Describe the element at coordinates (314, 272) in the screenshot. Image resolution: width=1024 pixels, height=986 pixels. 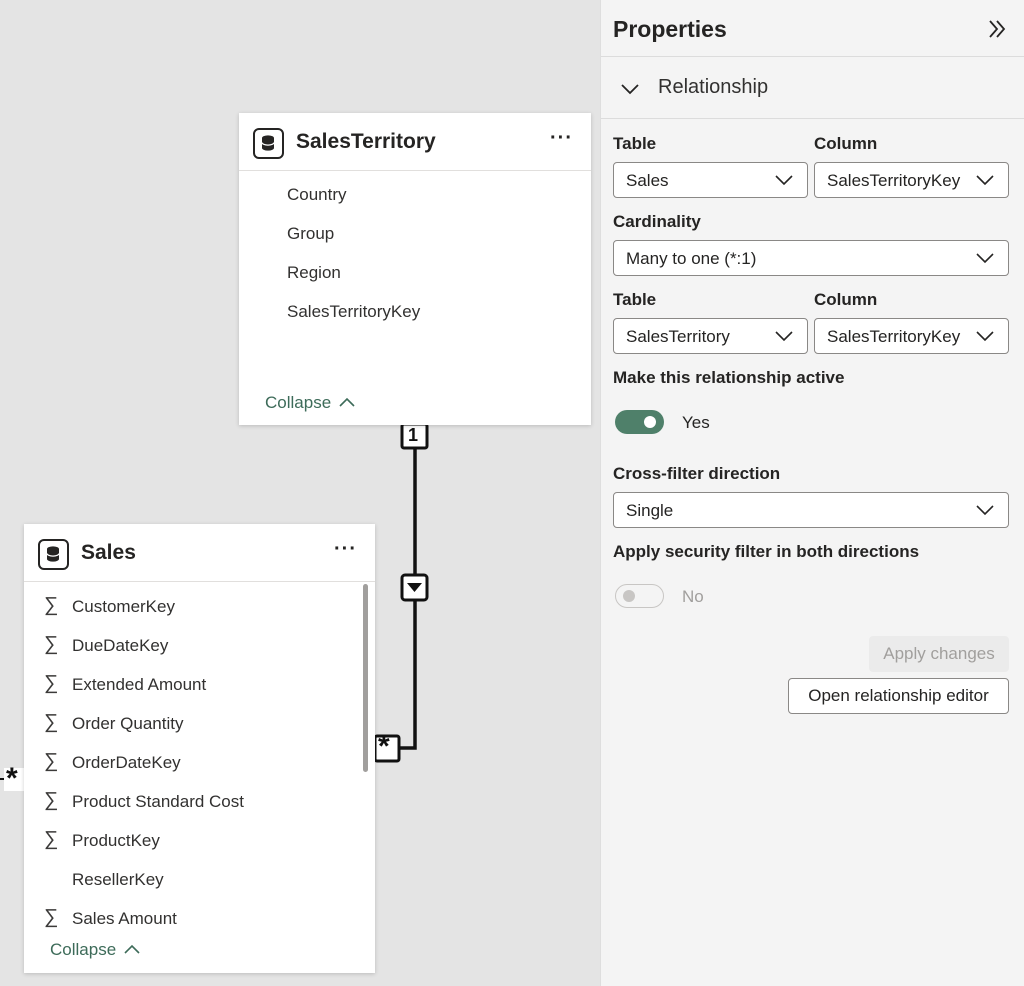
I see `field-name: Region` at that location.